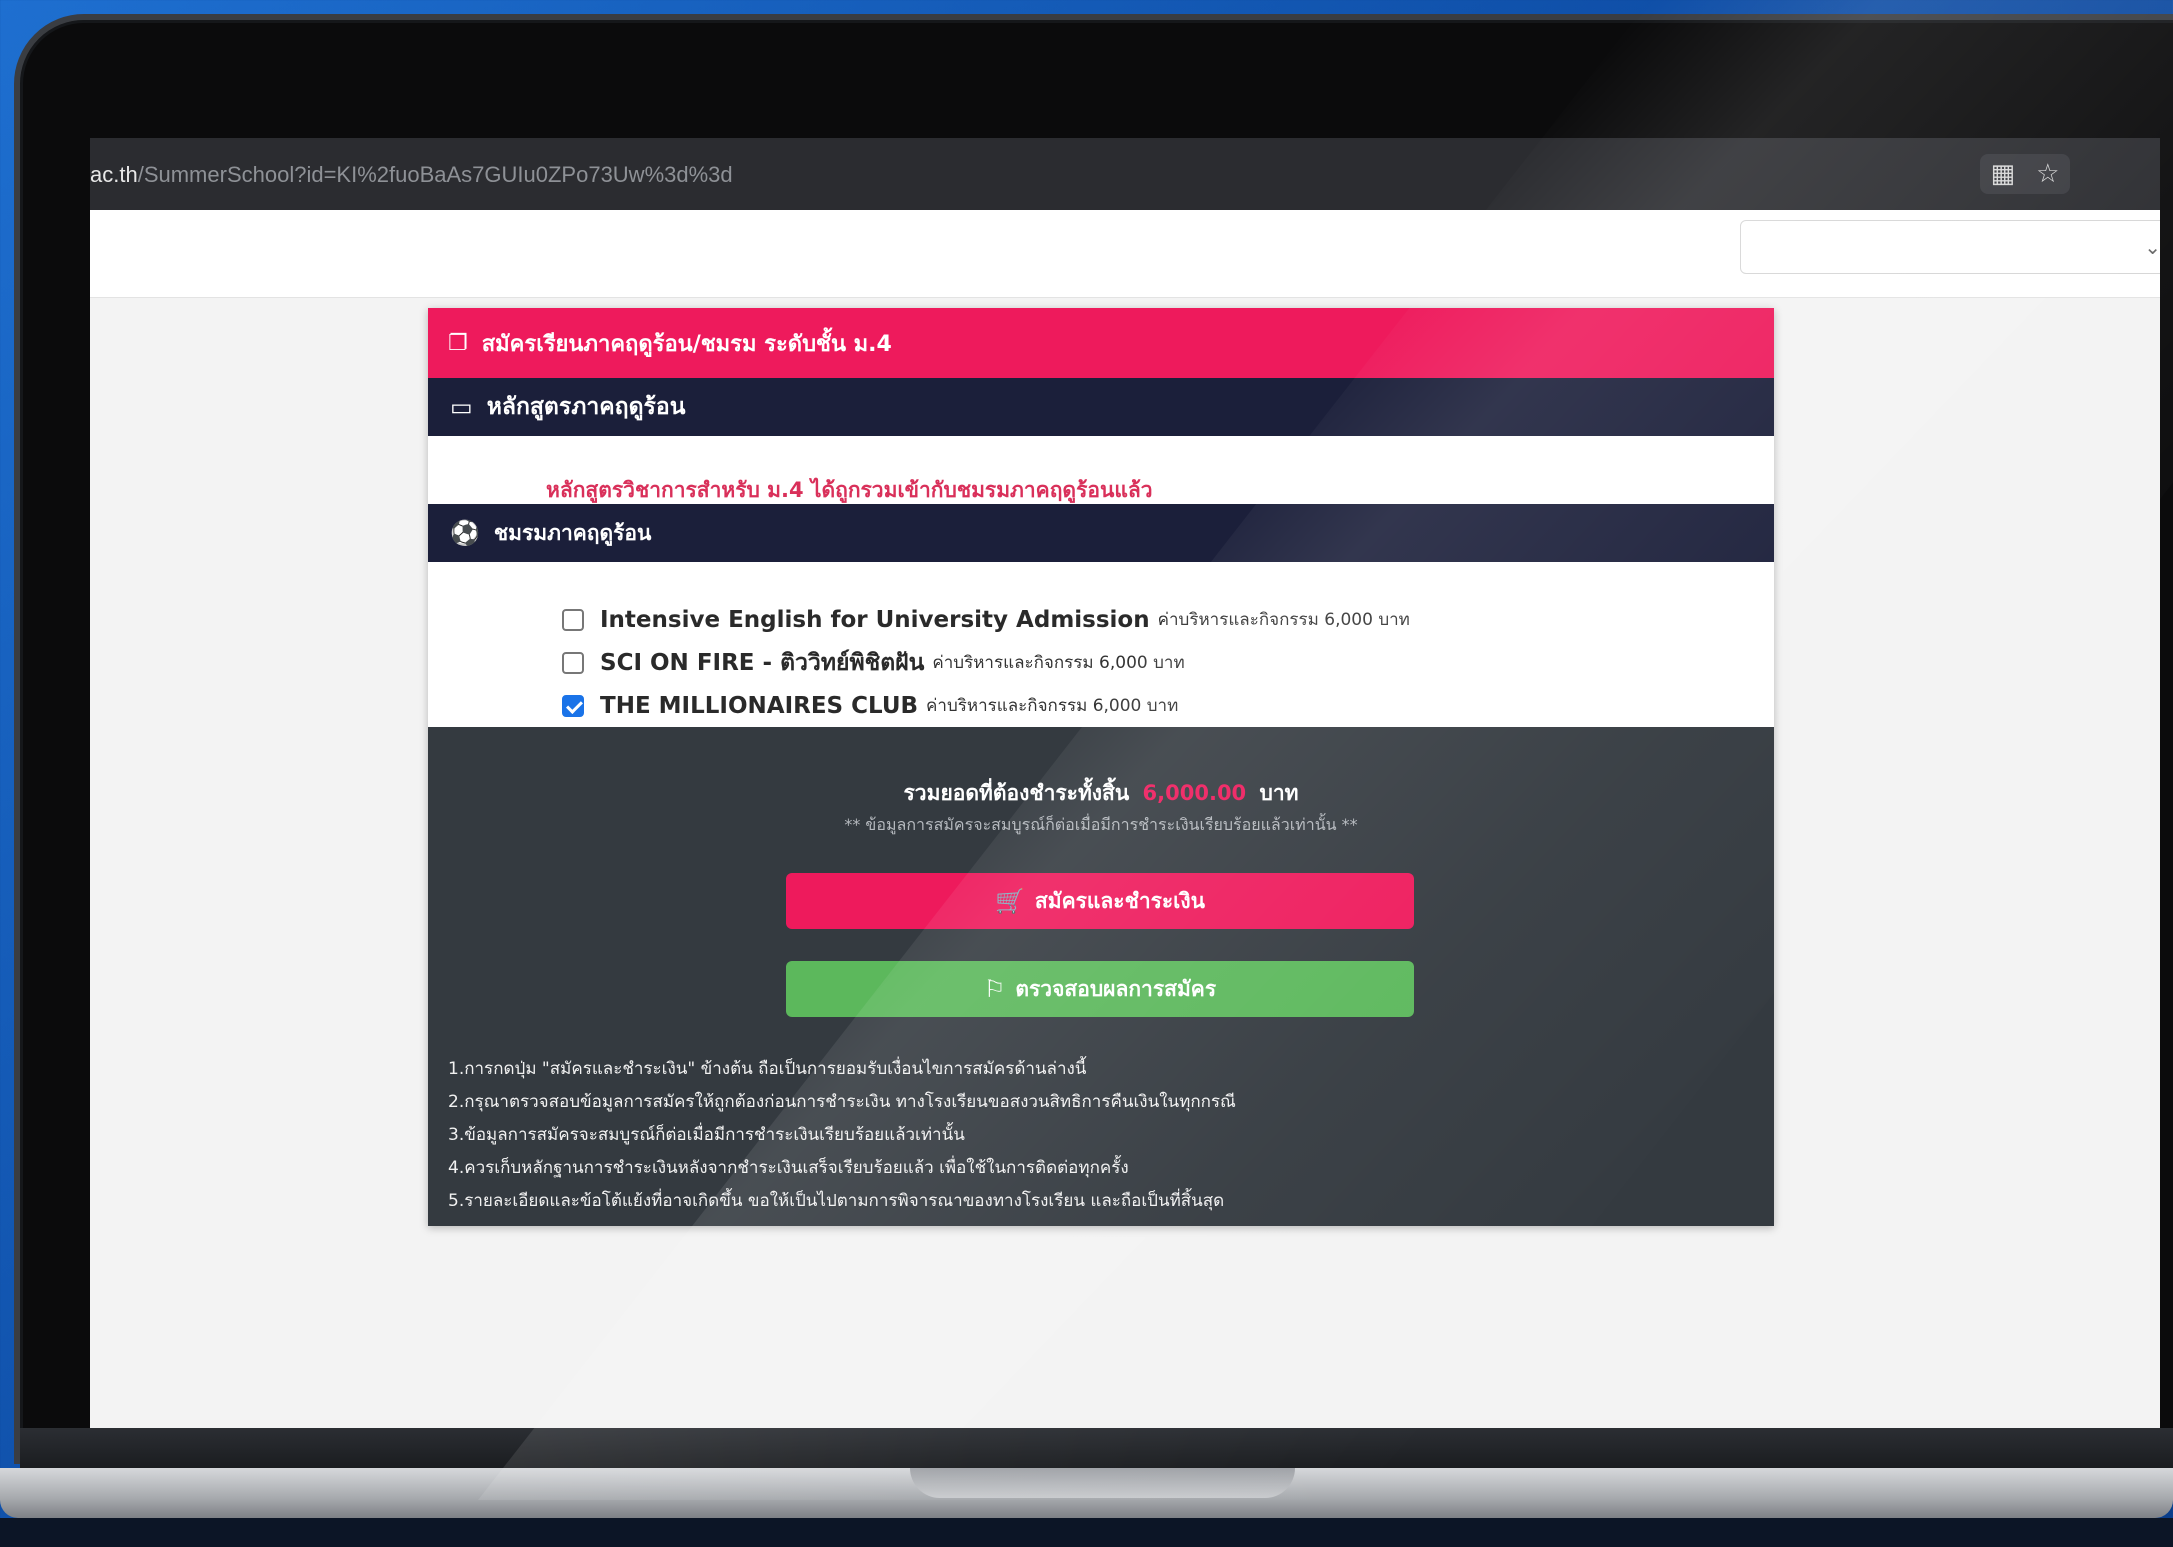 This screenshot has height=1547, width=2173. What do you see at coordinates (2003, 174) in the screenshot?
I see `reader-mode-icon: ▦` at bounding box center [2003, 174].